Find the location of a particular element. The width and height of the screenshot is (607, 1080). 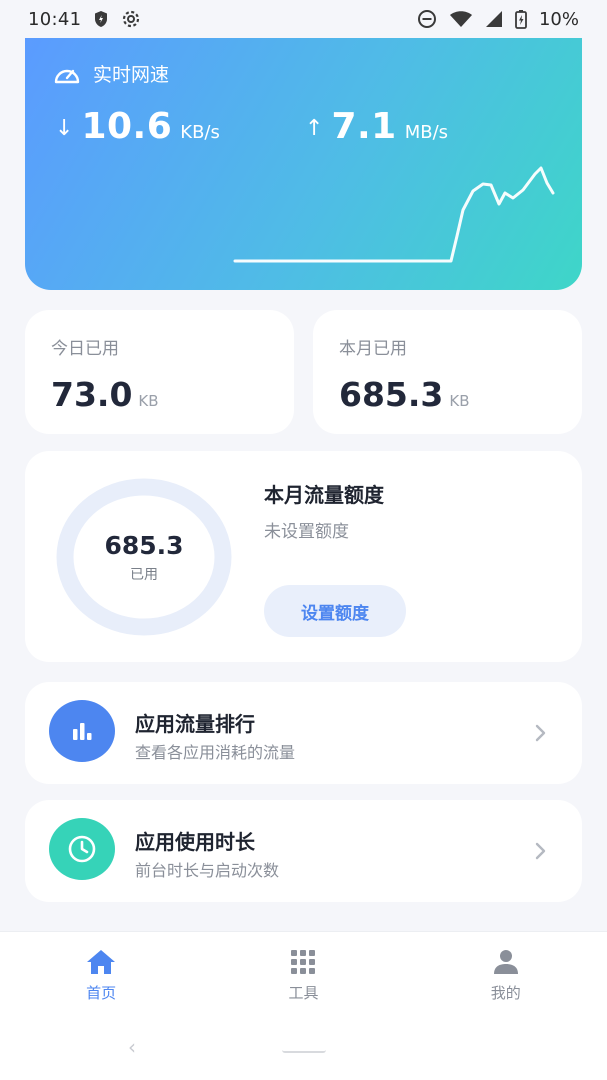

back-icon: ‹ is located at coordinates (132, 1047).